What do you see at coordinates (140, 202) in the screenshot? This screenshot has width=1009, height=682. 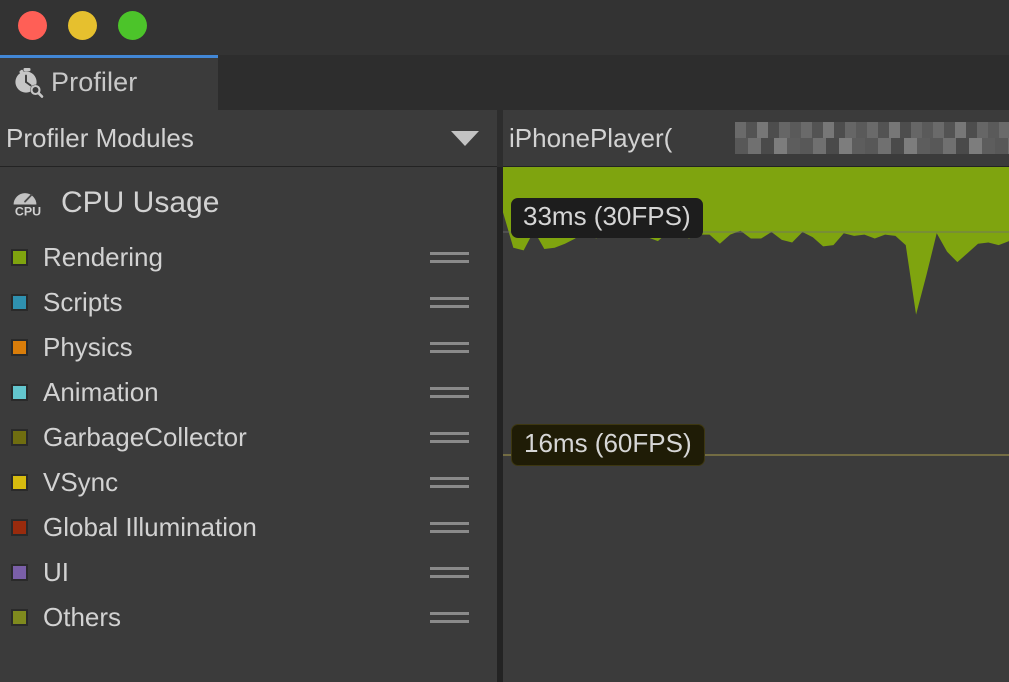 I see `cpu-usage-title: CPU Usage` at bounding box center [140, 202].